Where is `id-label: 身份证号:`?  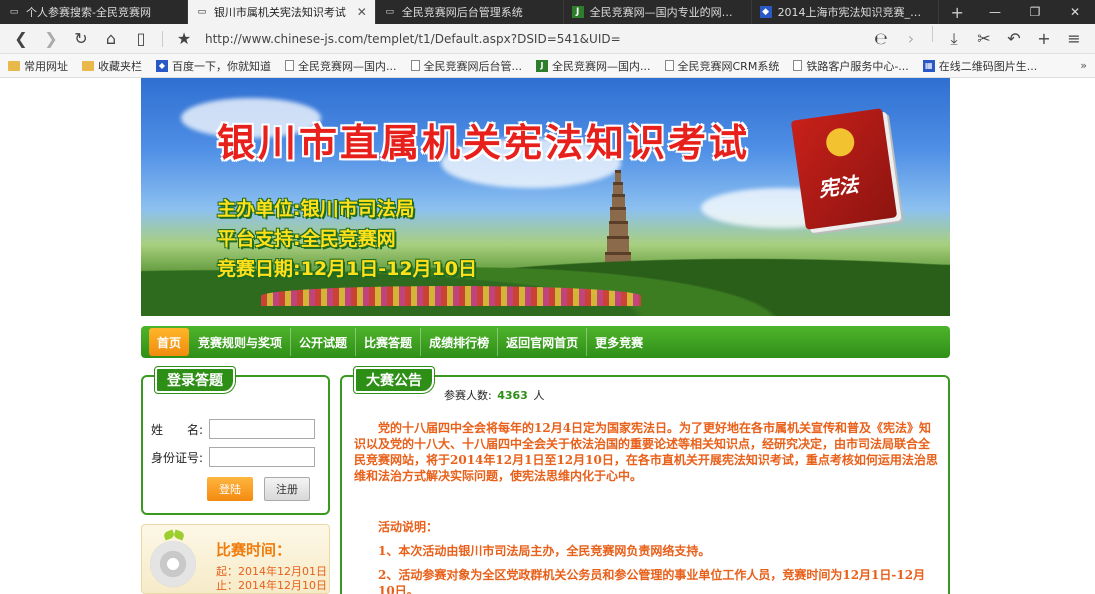 id-label: 身份证号: is located at coordinates (177, 457).